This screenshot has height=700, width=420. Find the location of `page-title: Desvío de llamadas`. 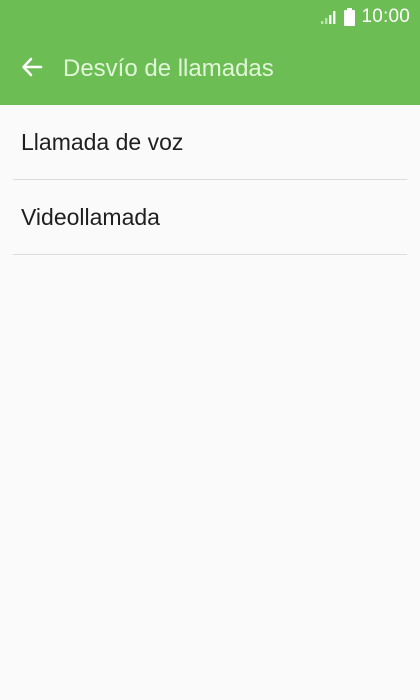

page-title: Desvío de llamadas is located at coordinates (168, 68).